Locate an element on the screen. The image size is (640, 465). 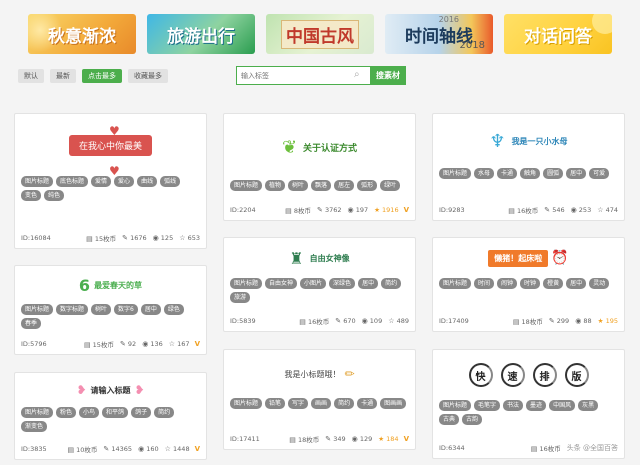
filter-newest: 最新 is located at coordinates (63, 76).